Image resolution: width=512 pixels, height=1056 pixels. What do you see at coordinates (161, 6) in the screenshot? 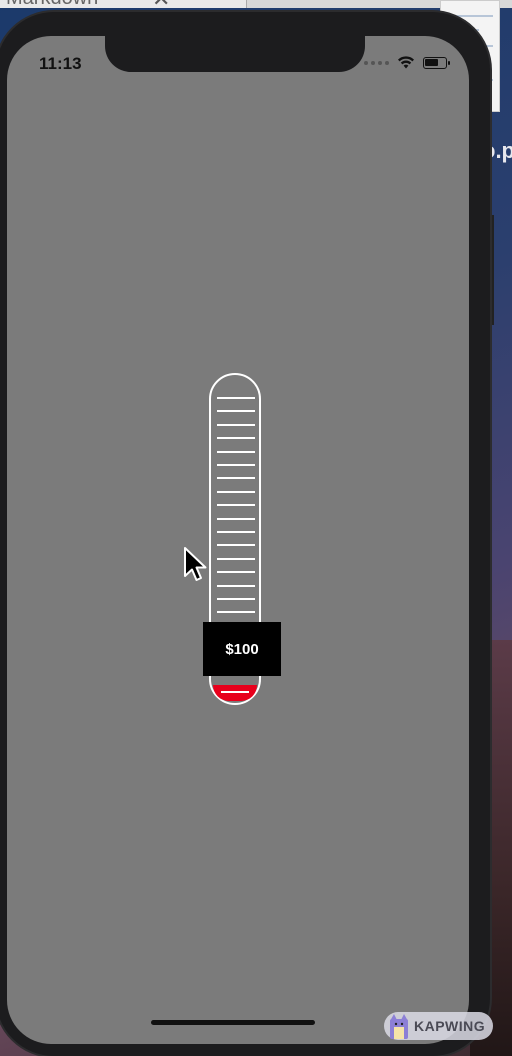
I see `close-icon: ✕` at bounding box center [161, 6].